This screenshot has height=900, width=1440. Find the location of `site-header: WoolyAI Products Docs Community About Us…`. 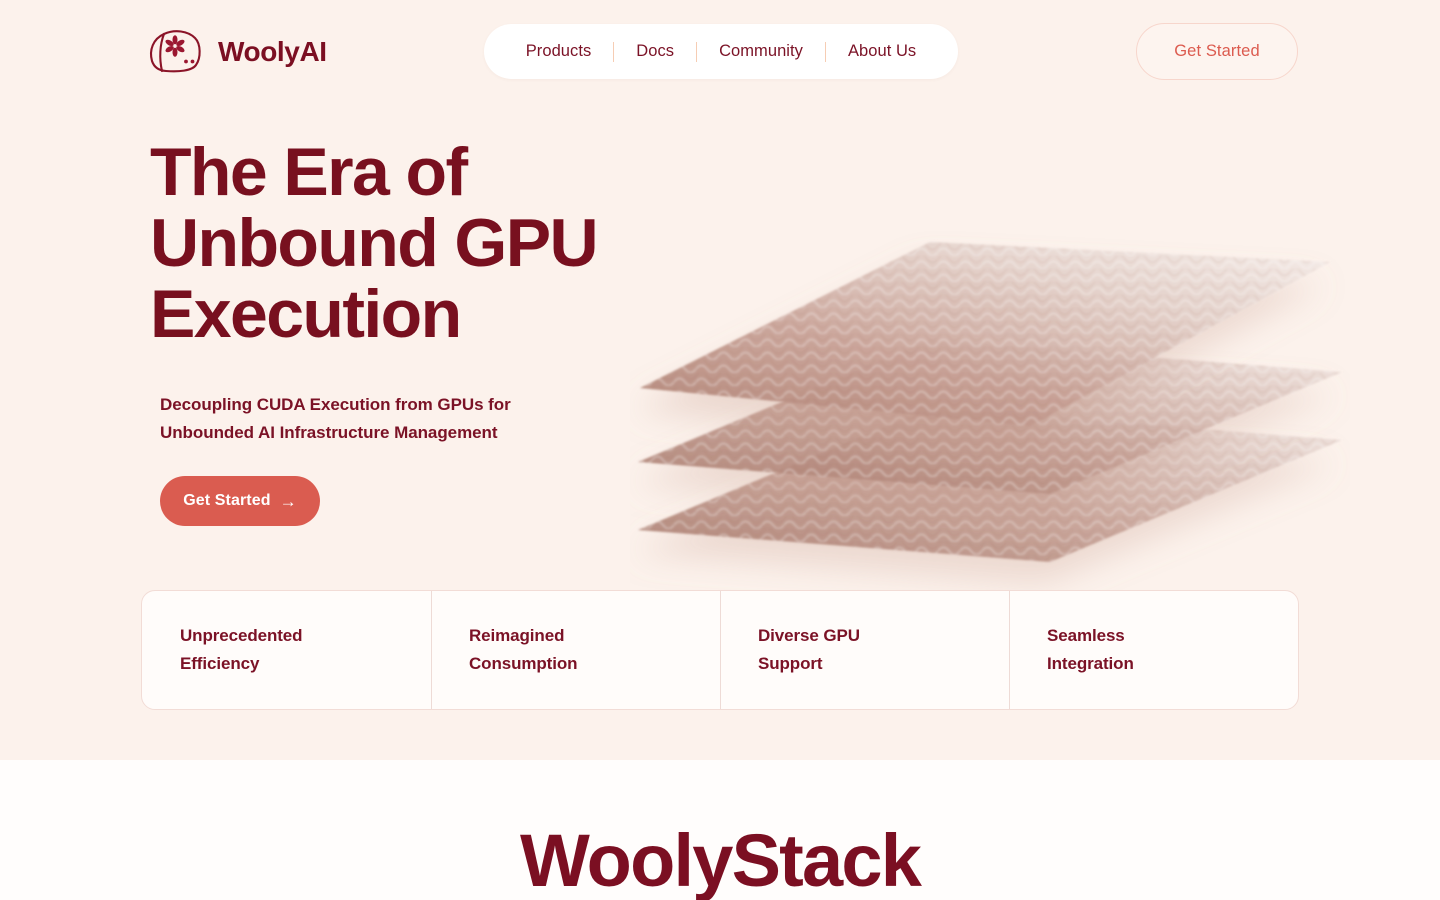

site-header: WoolyAI Products Docs Community About Us… is located at coordinates (720, 52).